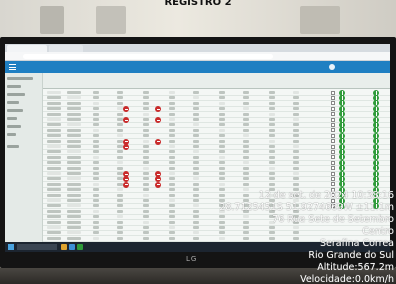 Image resolution: width=396 pixels, height=284 pixels. What do you see at coordinates (197, 48) in the screenshot?
I see `browser-tab-strip` at bounding box center [197, 48].